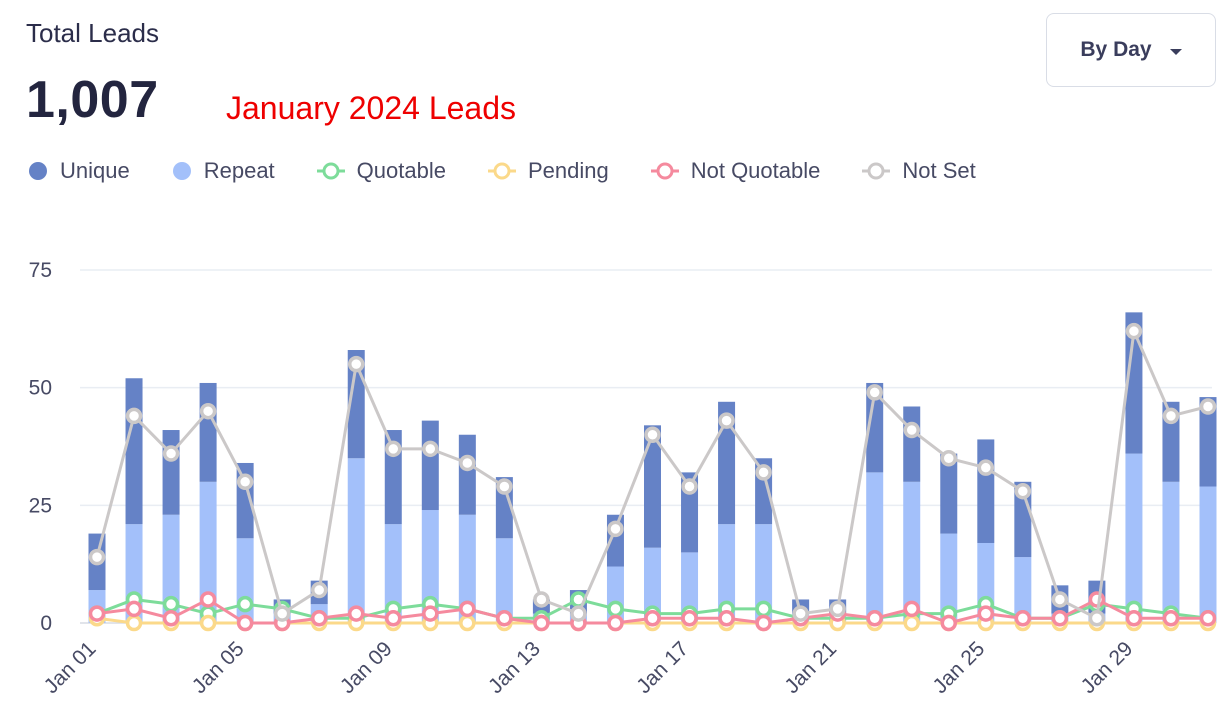 The width and height of the screenshot is (1229, 725). Describe the element at coordinates (810, 667) in the screenshot. I see `x-tick-label: Jan 21` at that location.